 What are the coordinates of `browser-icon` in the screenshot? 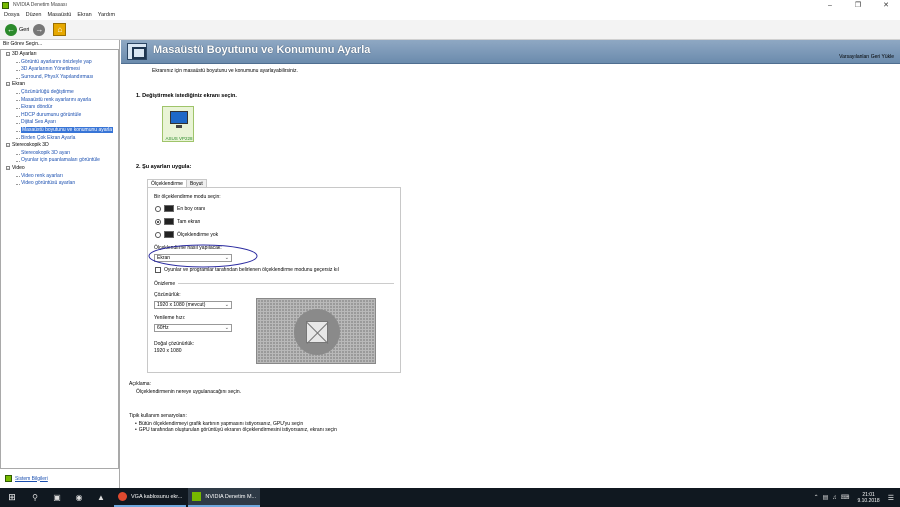 It's located at (122, 496).